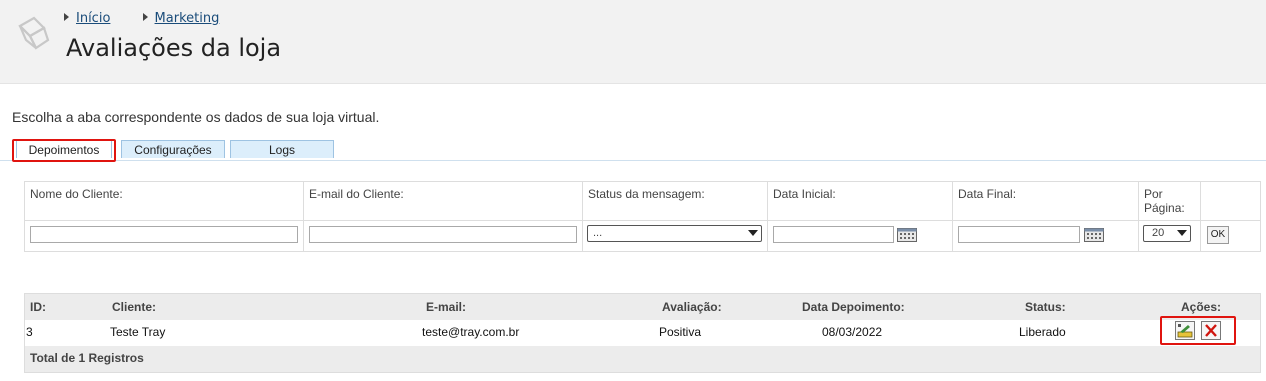 Image resolution: width=1266 pixels, height=381 pixels. I want to click on col-avaliacao: Avaliação:, so click(692, 307).